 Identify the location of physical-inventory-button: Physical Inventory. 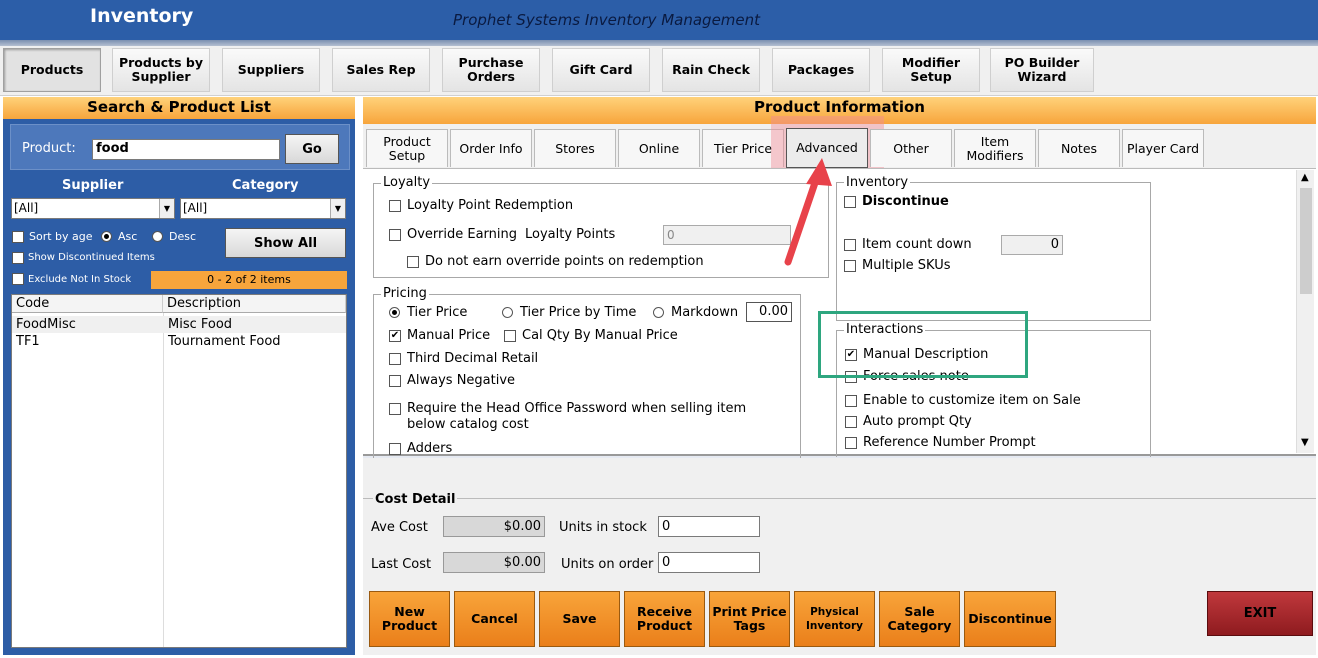
(834, 619).